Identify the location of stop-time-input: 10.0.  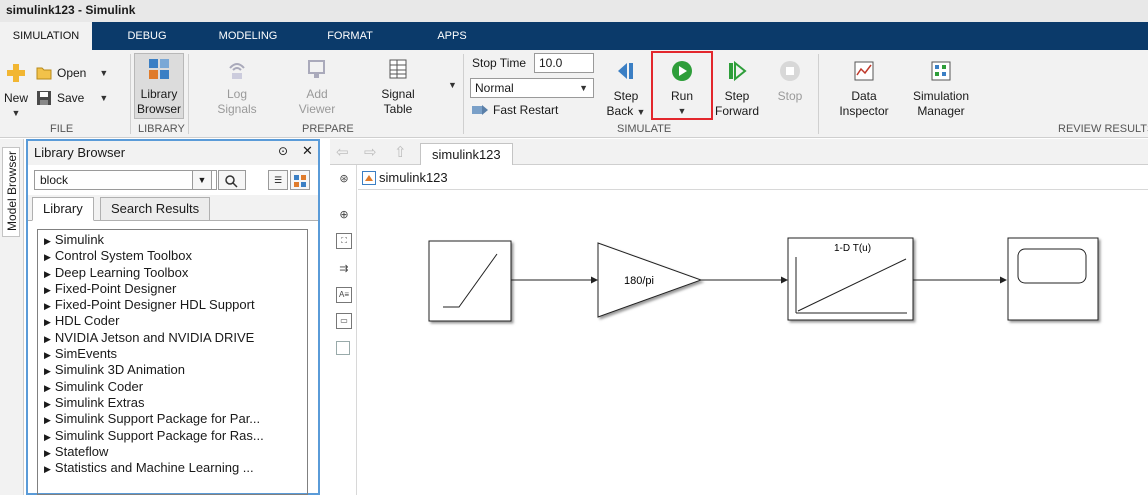
(564, 63).